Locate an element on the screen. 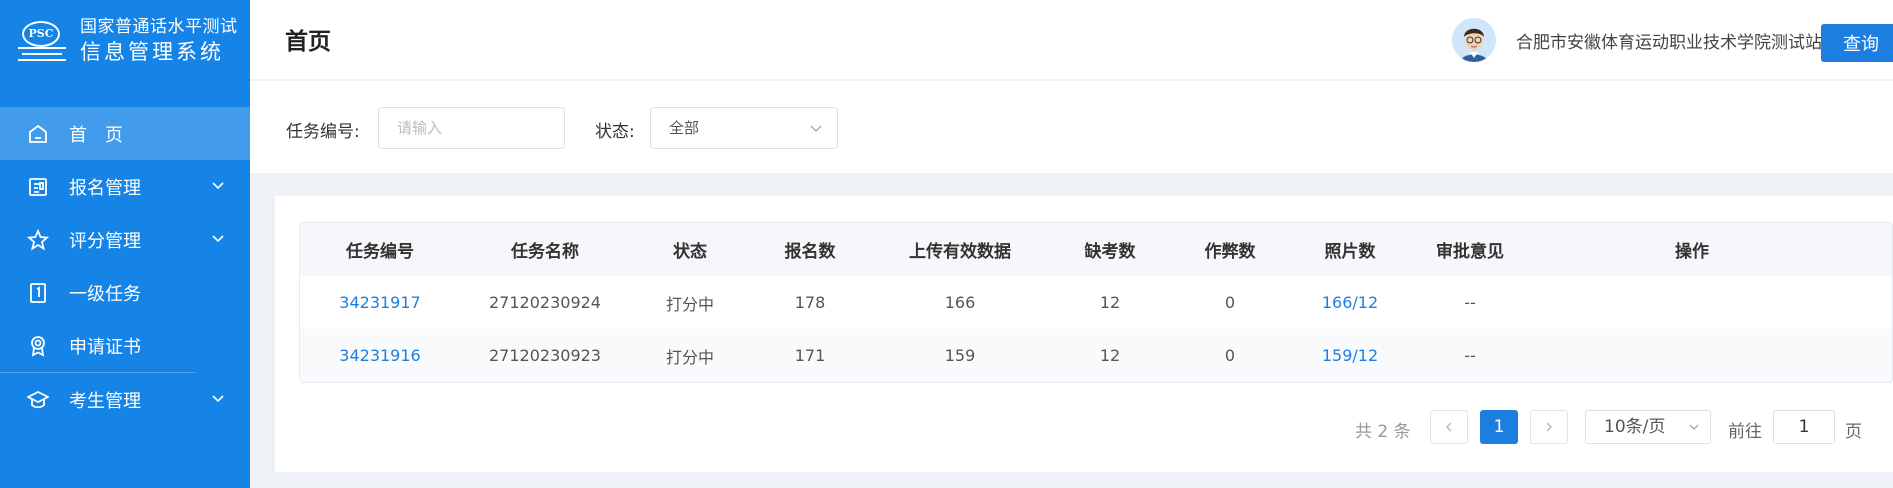 The height and width of the screenshot is (488, 1893). next-page-button is located at coordinates (1549, 427).